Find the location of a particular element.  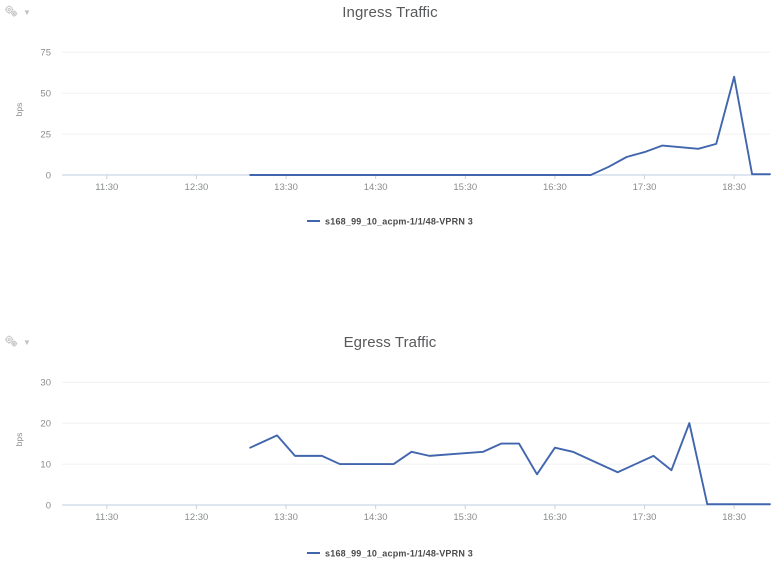

egress-legend: s168_99_10_acpm-1/1/48-VPRN 3 is located at coordinates (390, 553).